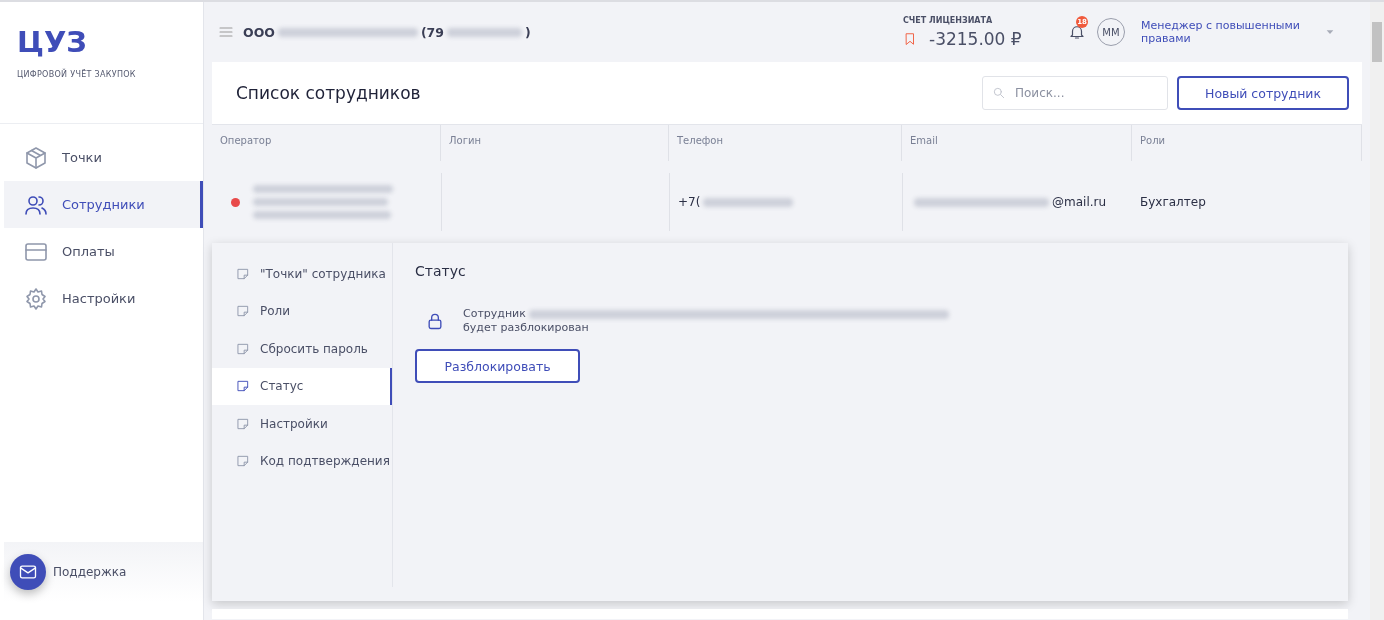 This screenshot has width=1384, height=620. I want to click on column-header: Email, so click(1017, 143).